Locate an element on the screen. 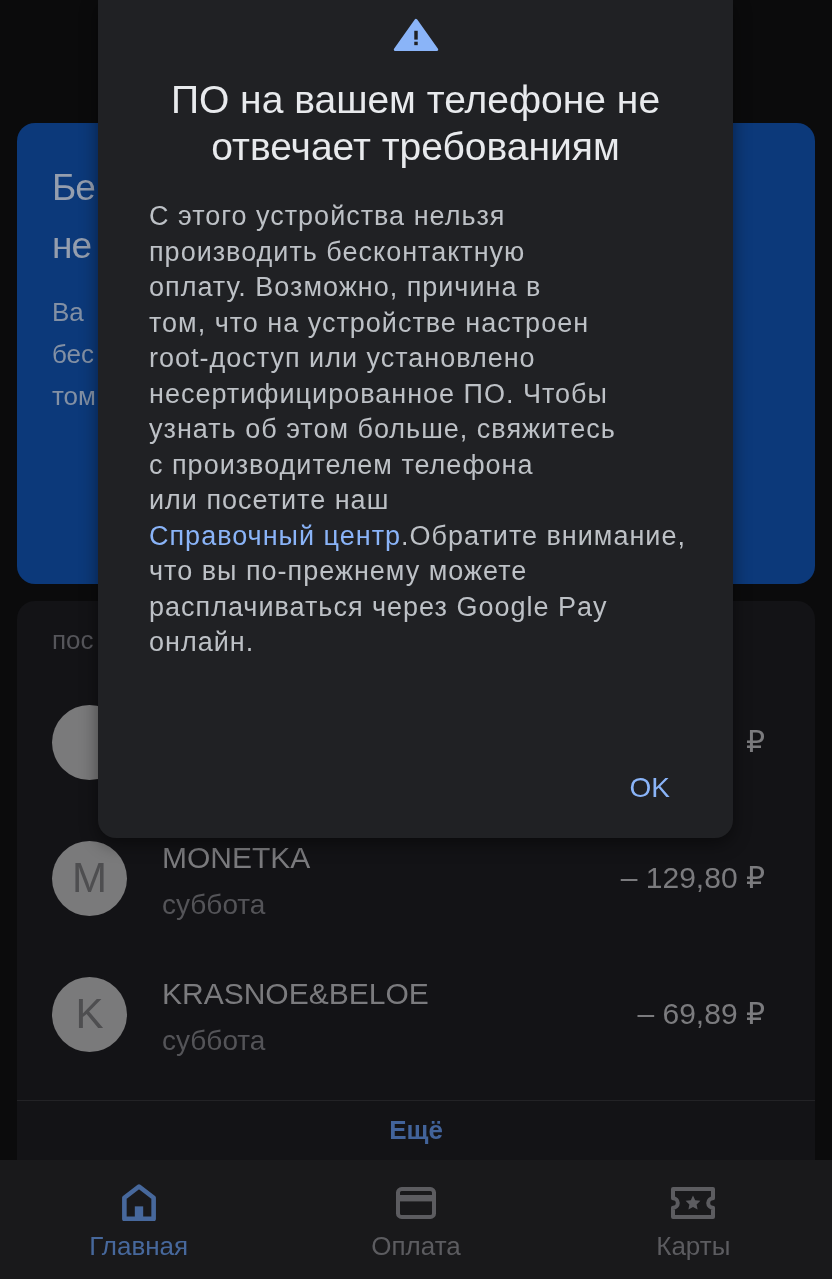 This screenshot has width=832, height=1279. nav-tab: Оплата is located at coordinates (416, 1219).